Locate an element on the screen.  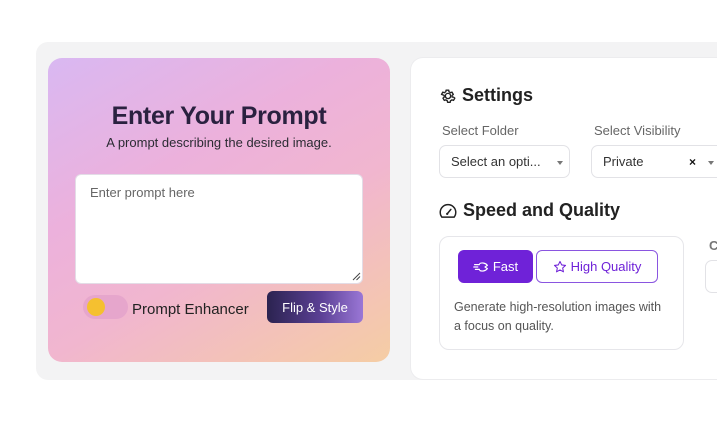
settings-heading: Settings is located at coordinates (486, 95).